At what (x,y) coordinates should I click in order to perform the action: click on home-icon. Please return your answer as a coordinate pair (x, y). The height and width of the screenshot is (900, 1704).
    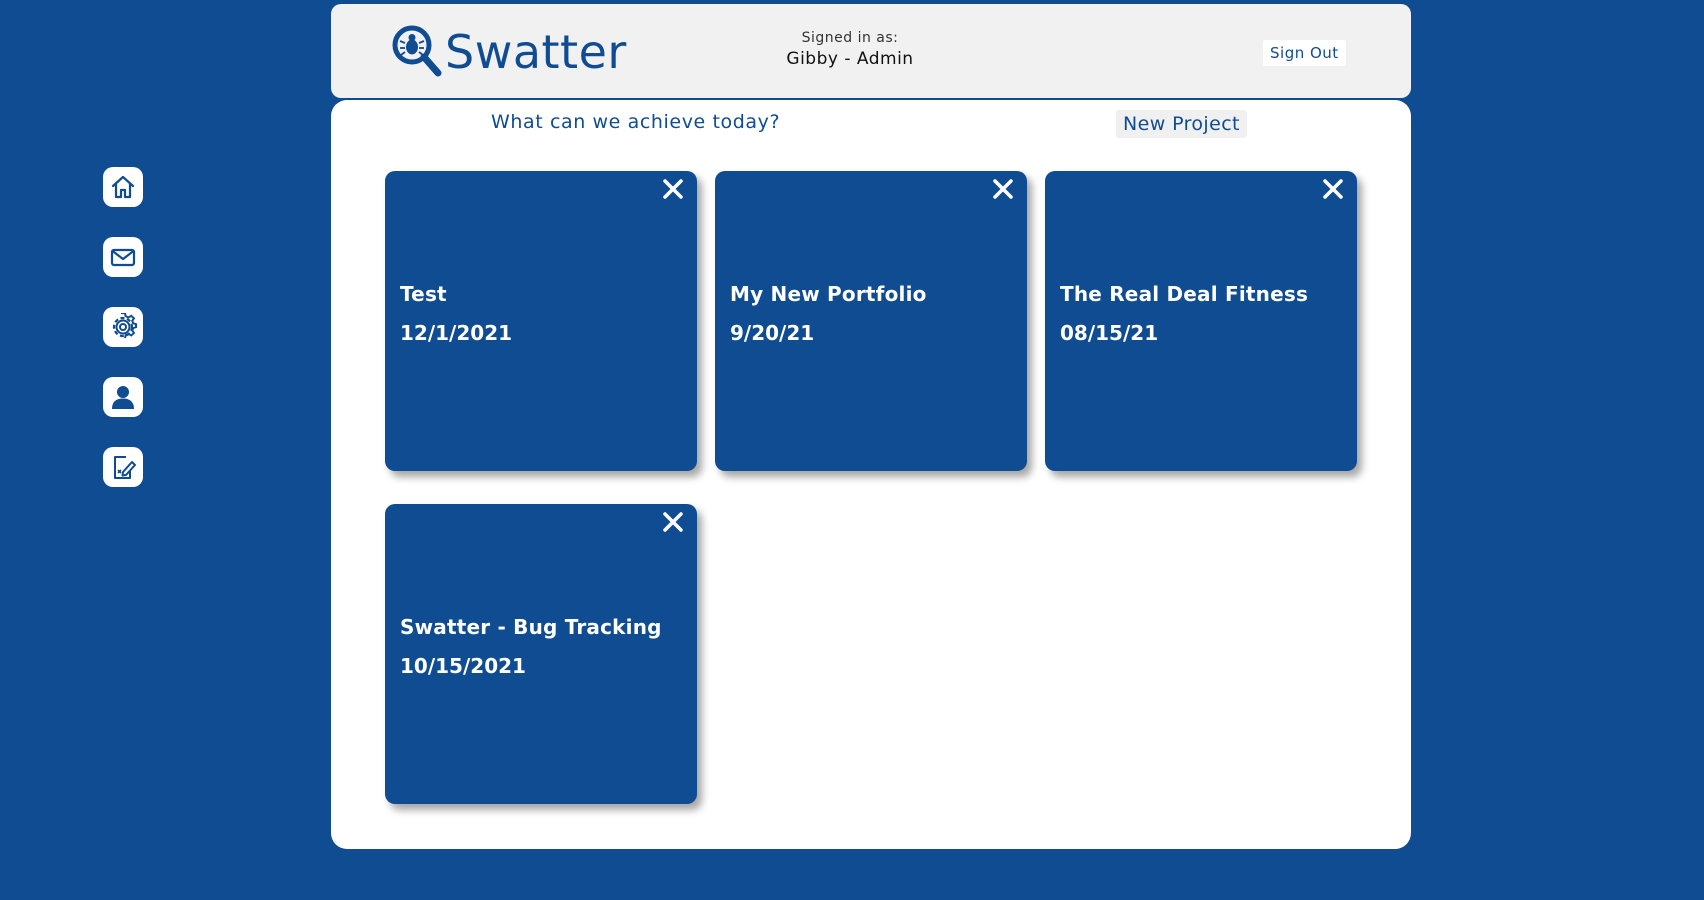
    Looking at the image, I should click on (123, 187).